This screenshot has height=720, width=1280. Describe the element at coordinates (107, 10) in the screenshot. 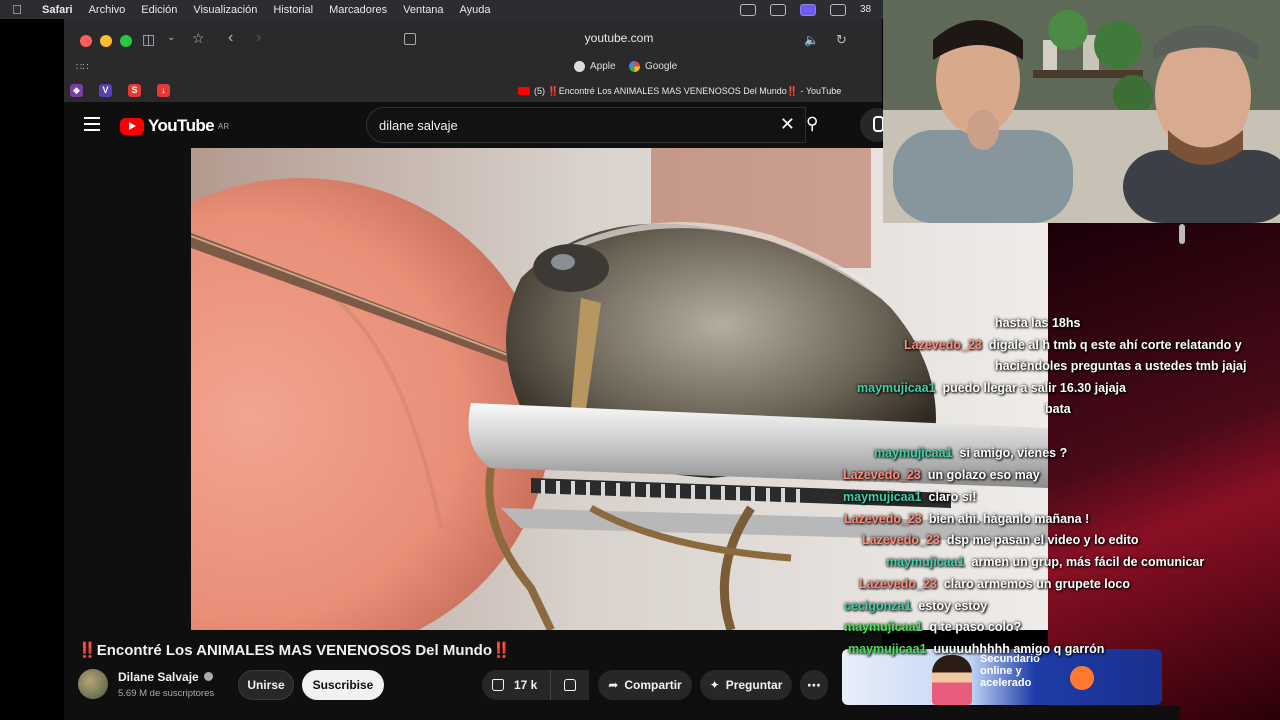

I see `menu-archivo: Archivo` at that location.